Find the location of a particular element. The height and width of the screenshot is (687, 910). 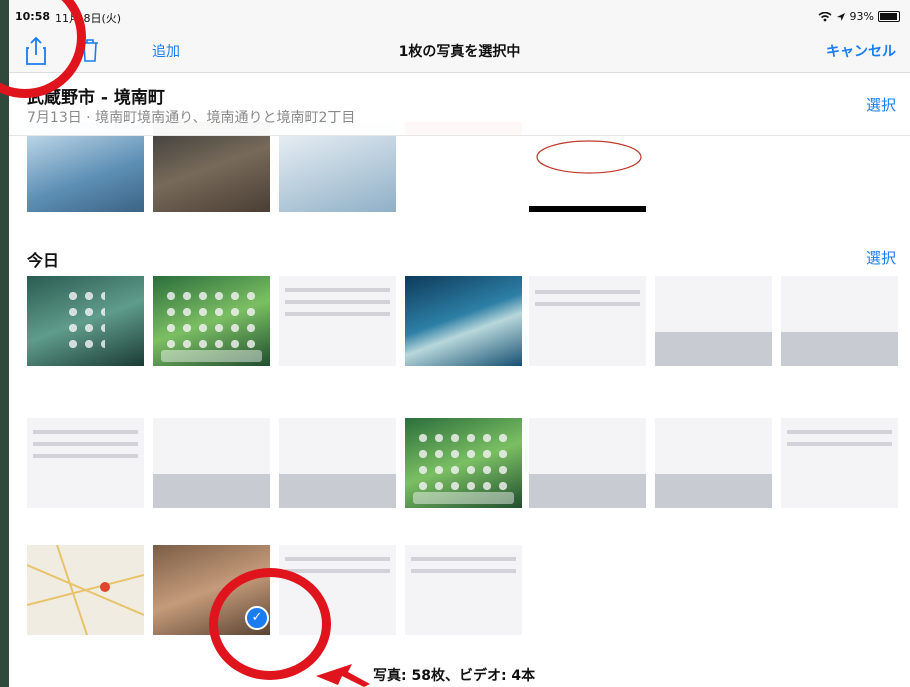

annotation-arrow-icon is located at coordinates (343, 675).